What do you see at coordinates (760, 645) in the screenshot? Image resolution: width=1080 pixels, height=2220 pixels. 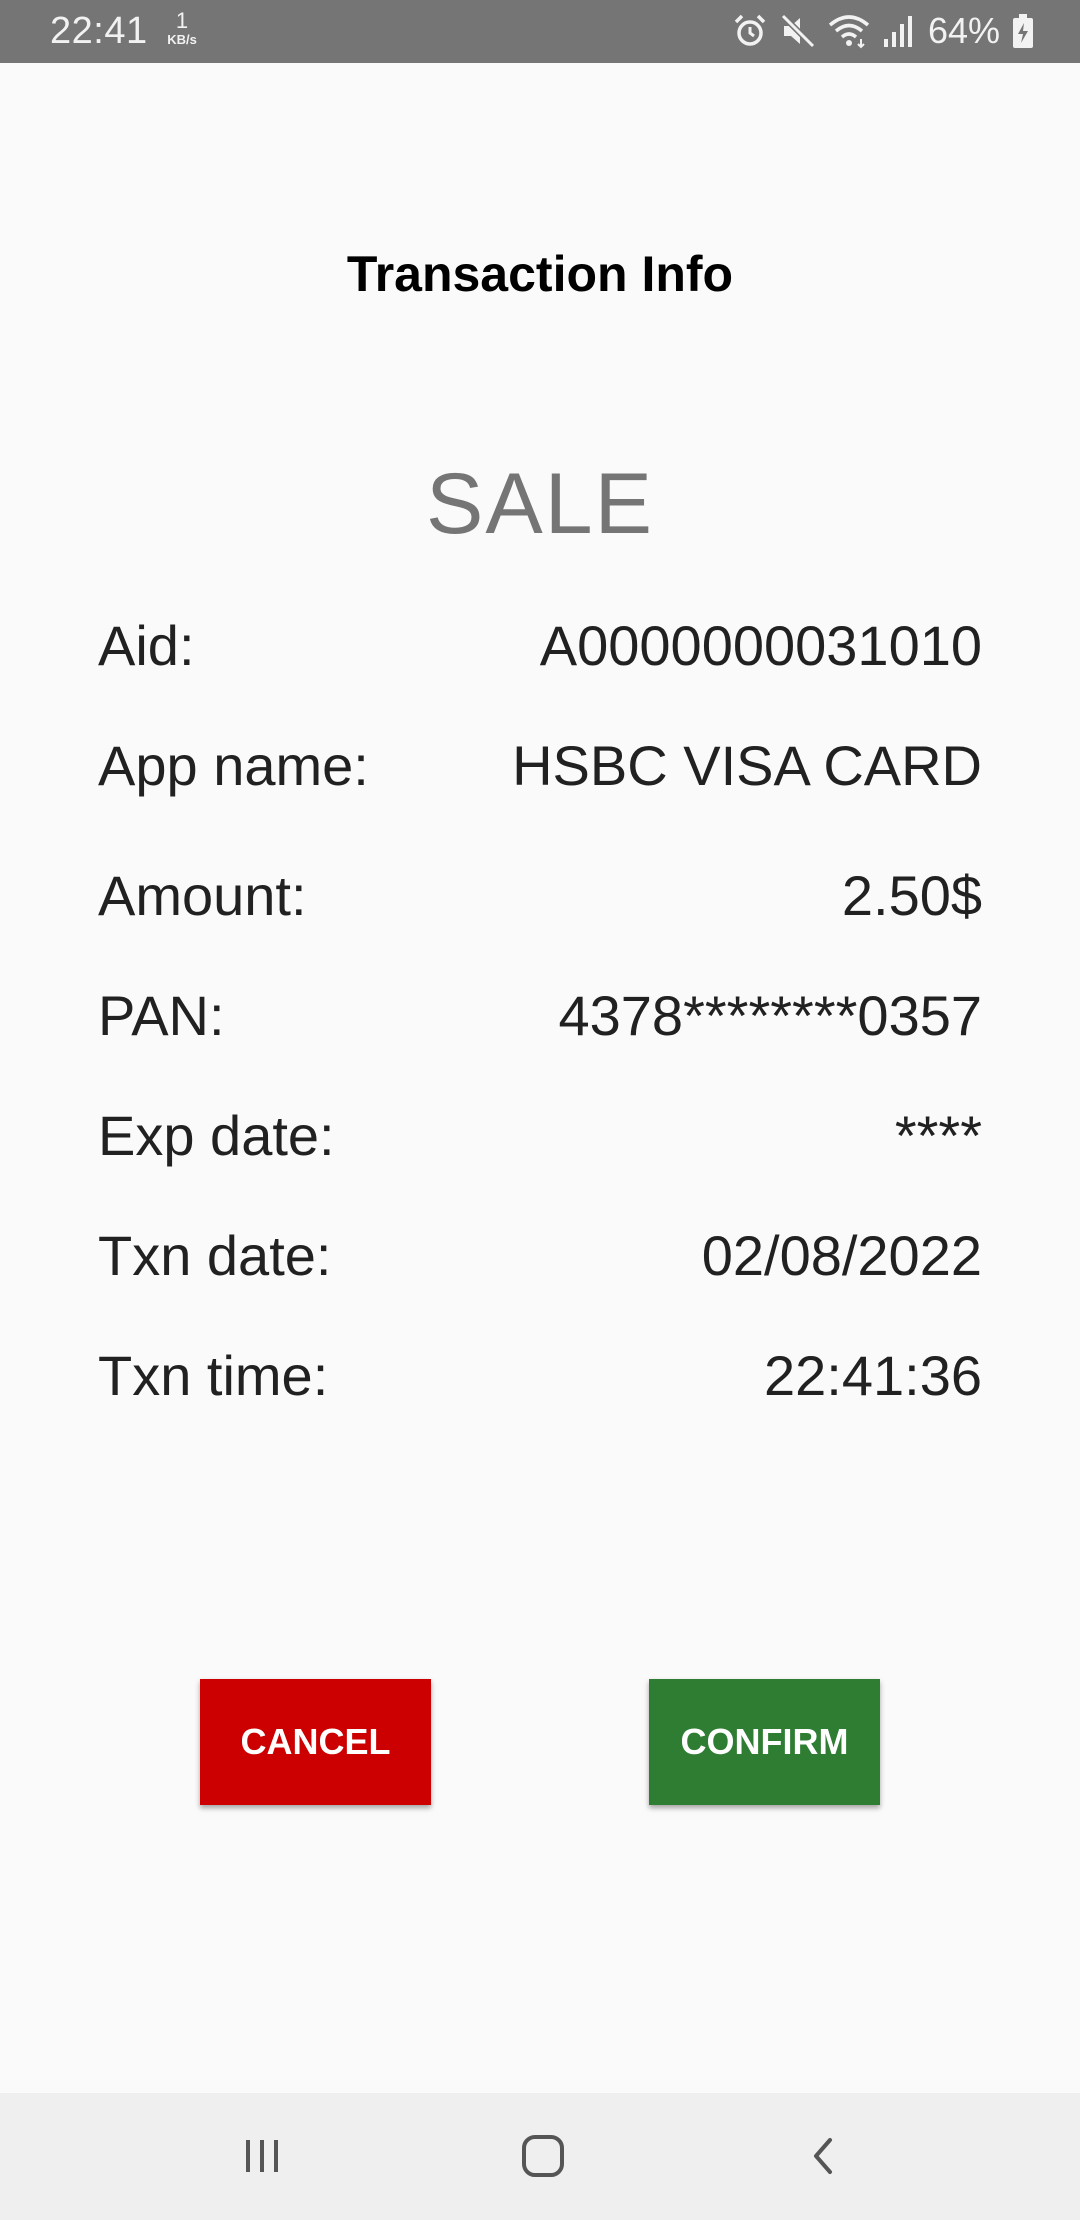 I see `aid-value: A0000000031010` at bounding box center [760, 645].